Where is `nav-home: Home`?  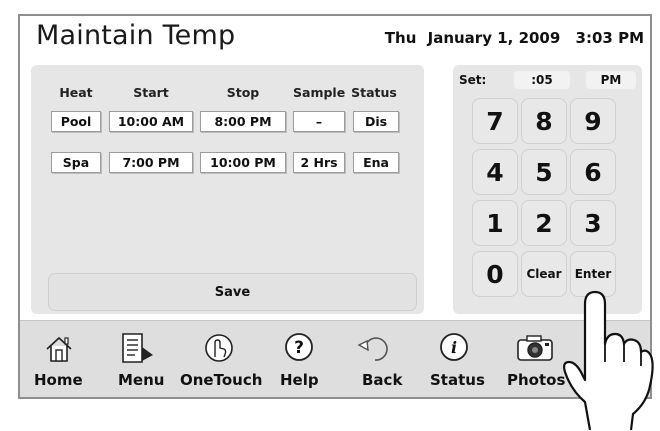
nav-home: Home is located at coordinates (55, 359).